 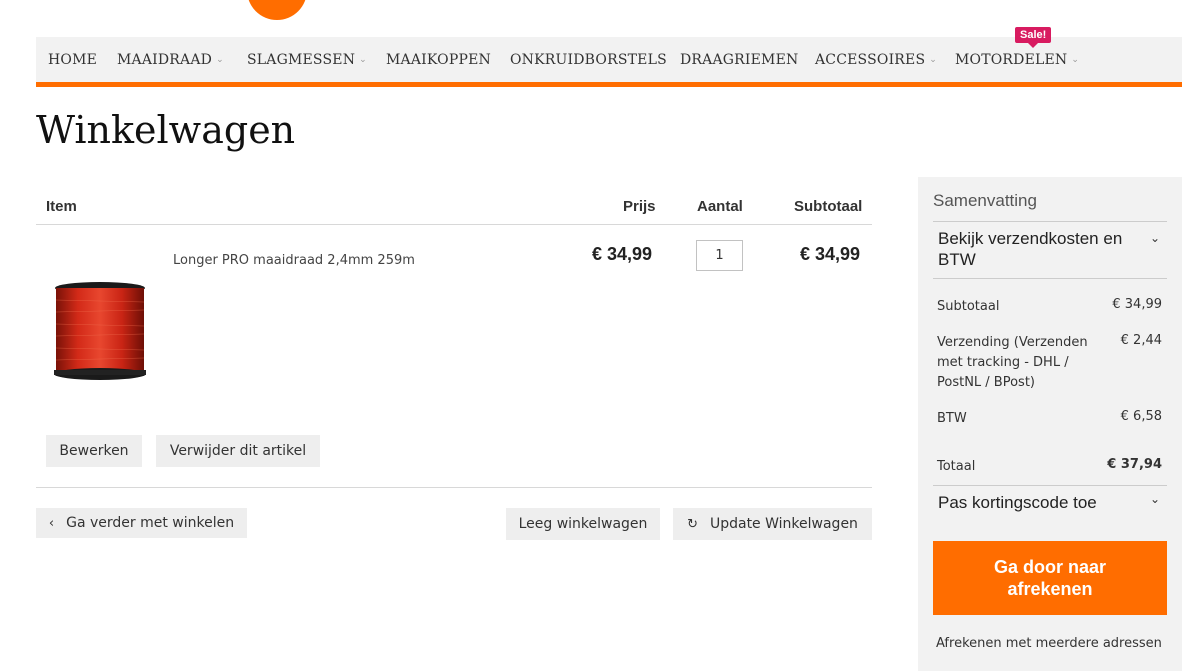 I want to click on summary-title: Samenvatting, so click(x=985, y=200).